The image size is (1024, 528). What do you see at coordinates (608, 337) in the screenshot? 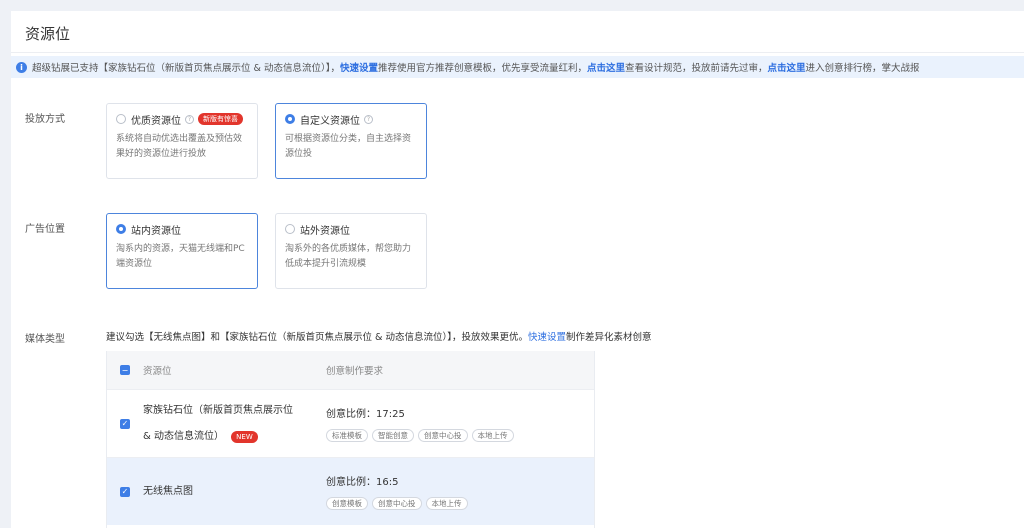
I see `media-tip-text-2: 制作差异化素材创意` at bounding box center [608, 337].